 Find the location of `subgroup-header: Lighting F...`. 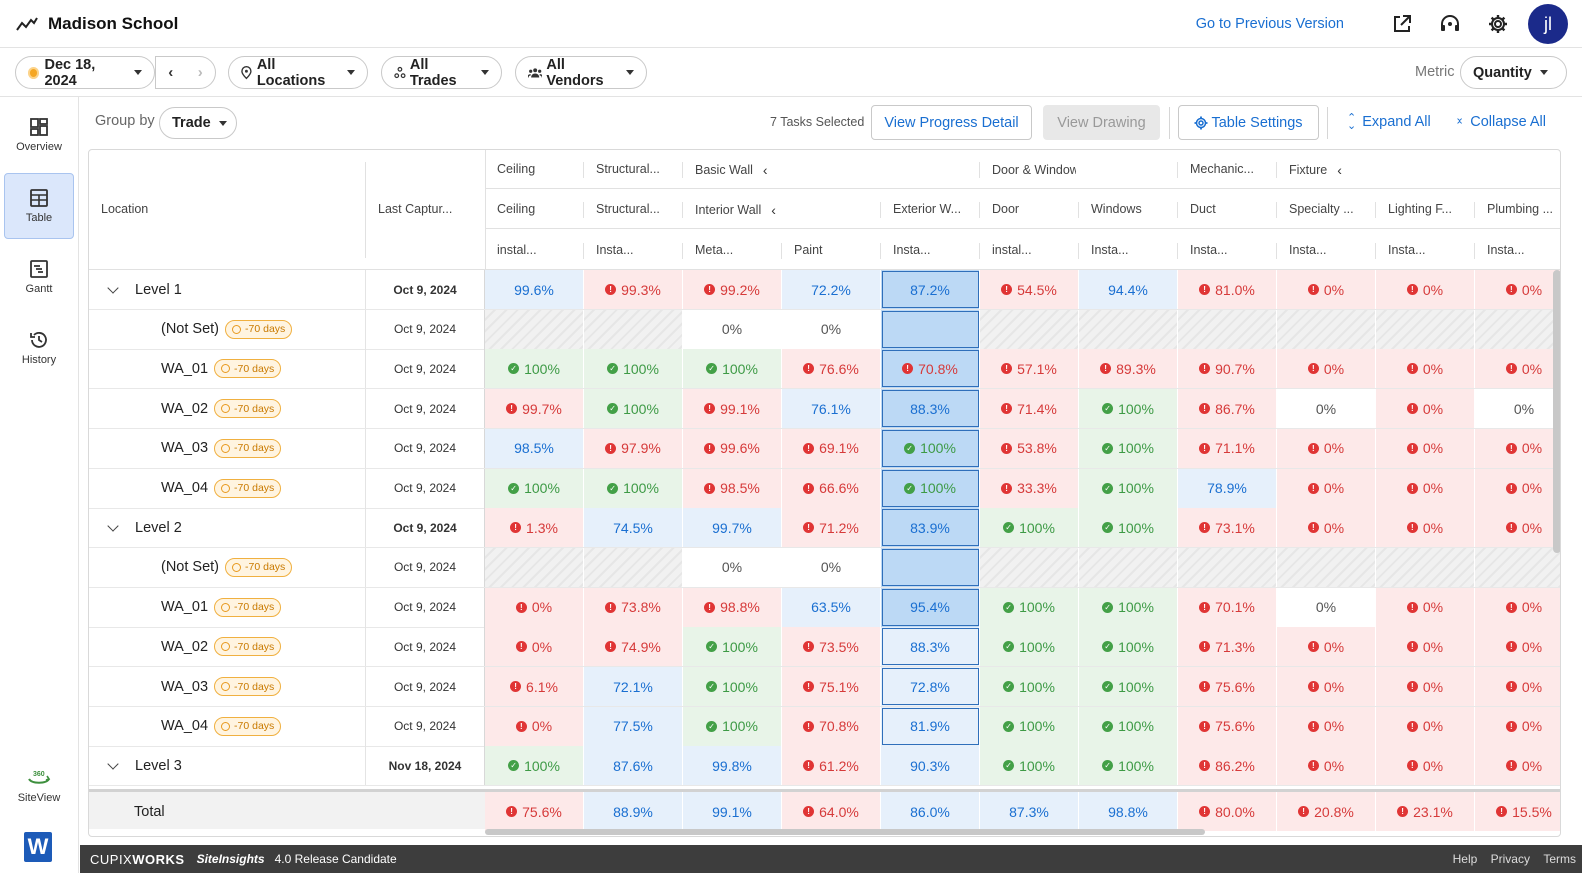

subgroup-header: Lighting F... is located at coordinates (1420, 209).